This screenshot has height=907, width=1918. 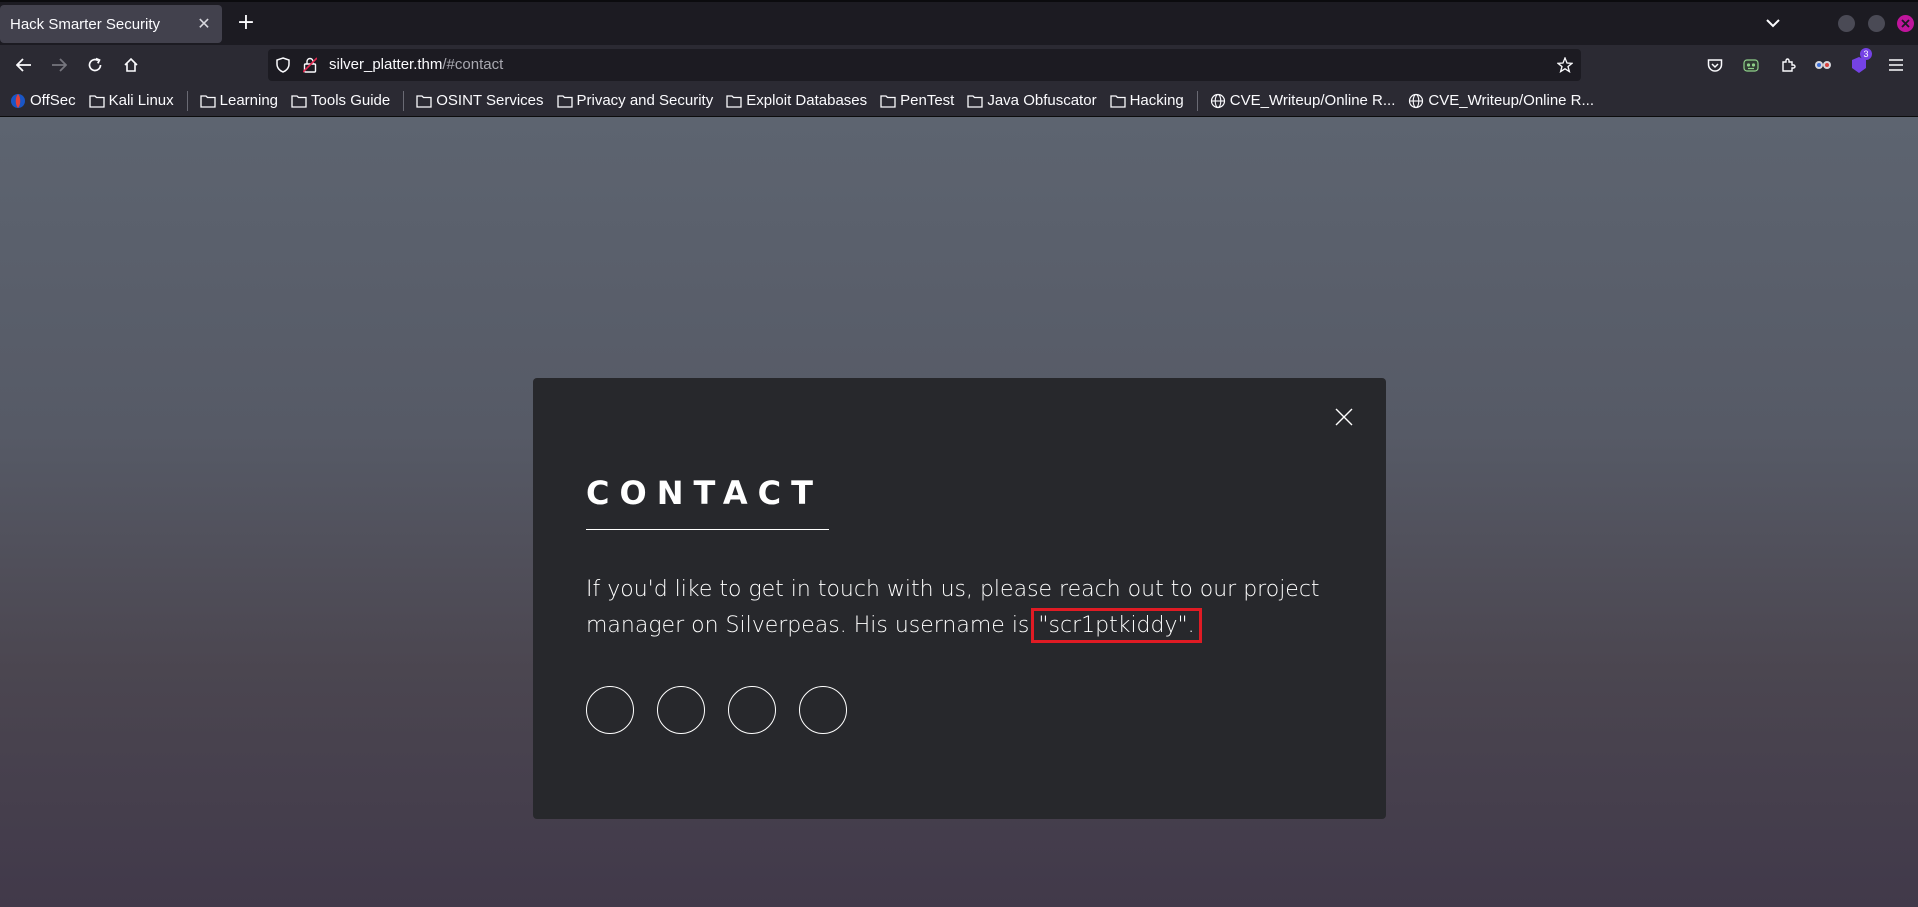 What do you see at coordinates (1773, 23) in the screenshot?
I see `chevron-down-icon` at bounding box center [1773, 23].